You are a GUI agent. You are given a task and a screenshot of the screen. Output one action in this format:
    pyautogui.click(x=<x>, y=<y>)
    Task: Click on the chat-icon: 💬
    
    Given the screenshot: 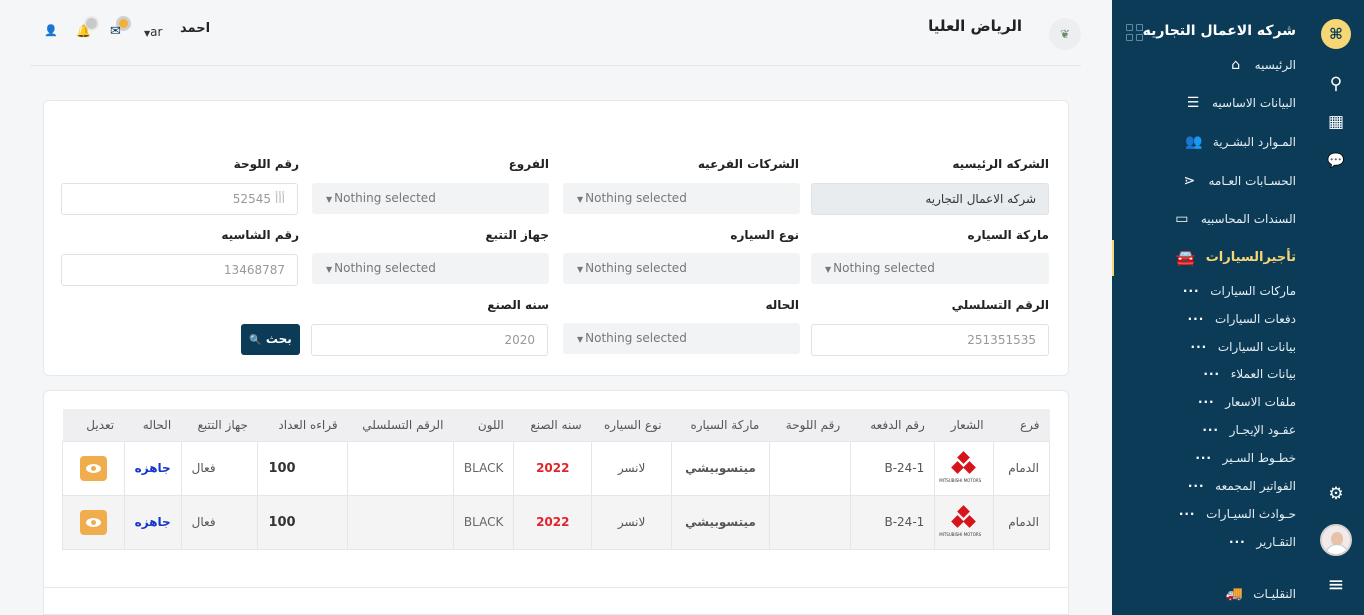 What is the action you would take?
    pyautogui.click(x=1336, y=161)
    